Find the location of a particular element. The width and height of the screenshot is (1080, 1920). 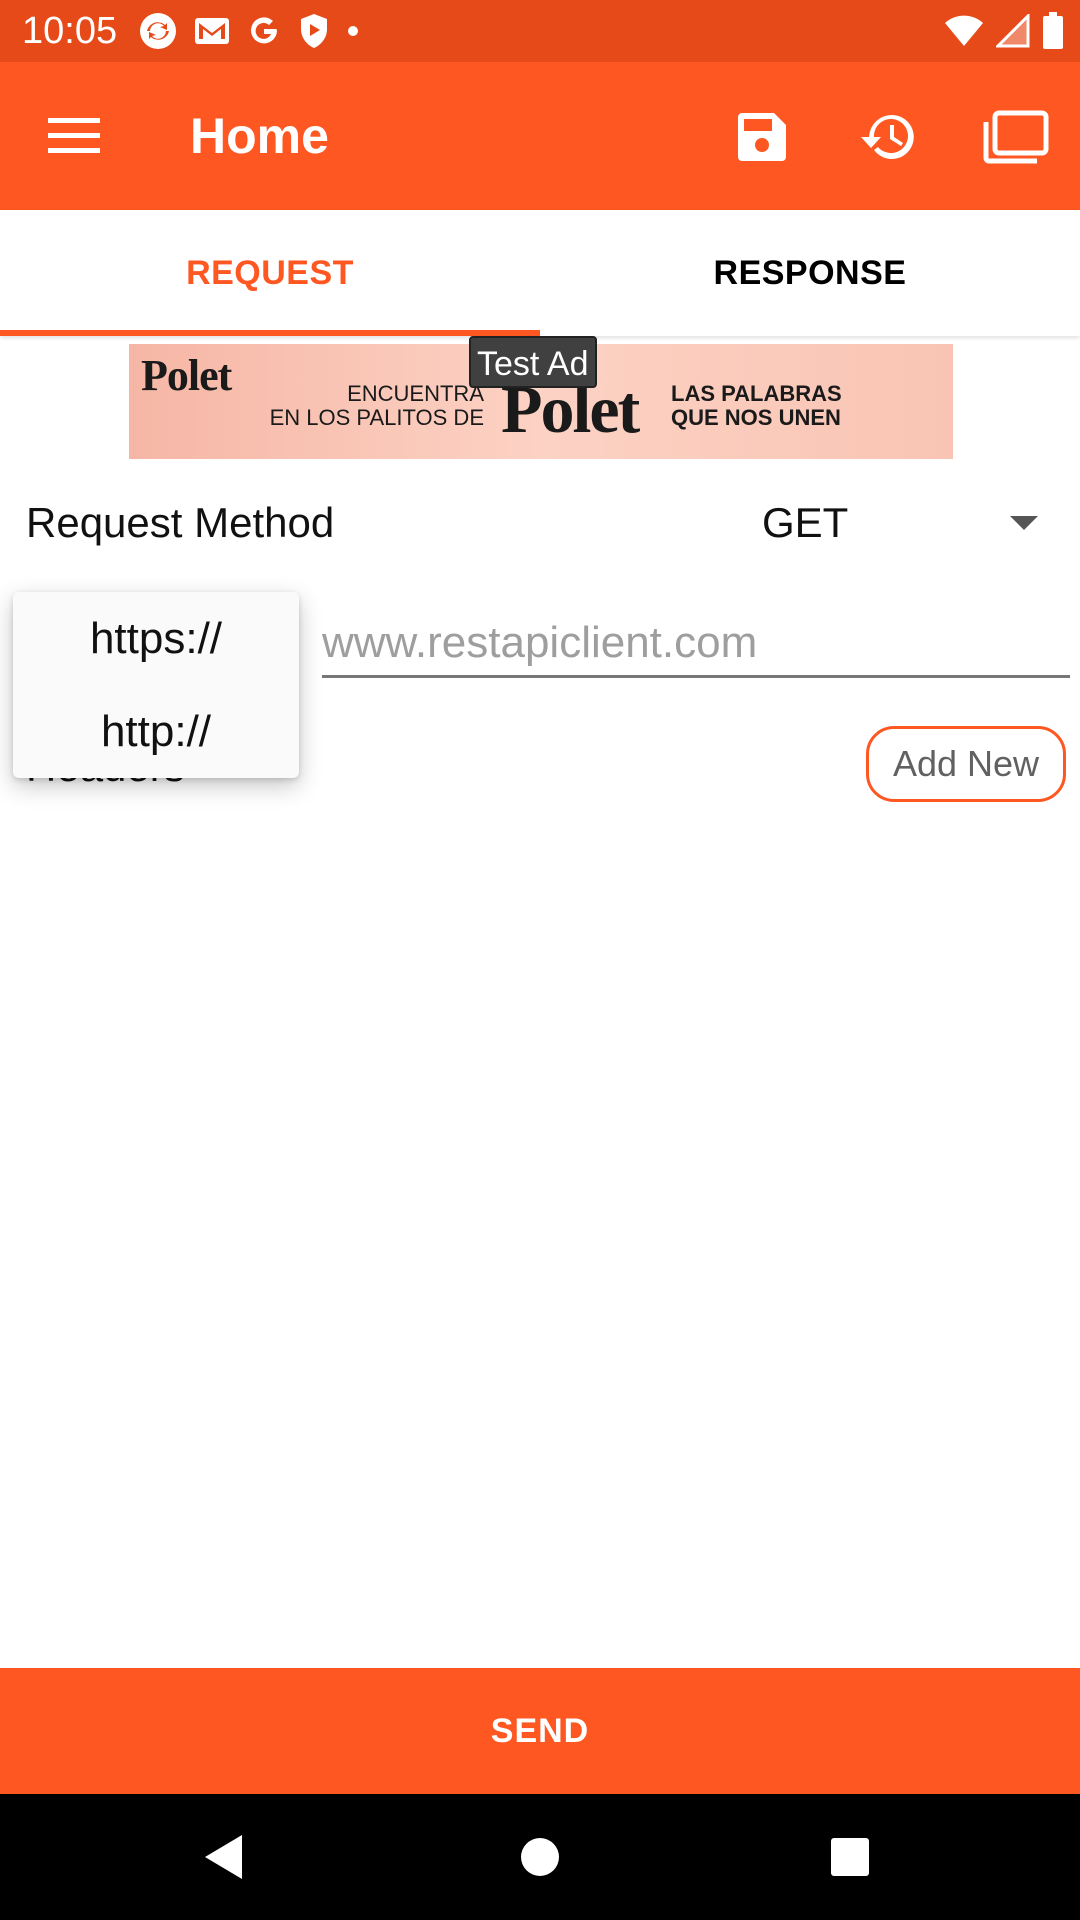

status-notification-icons is located at coordinates (249, 31).